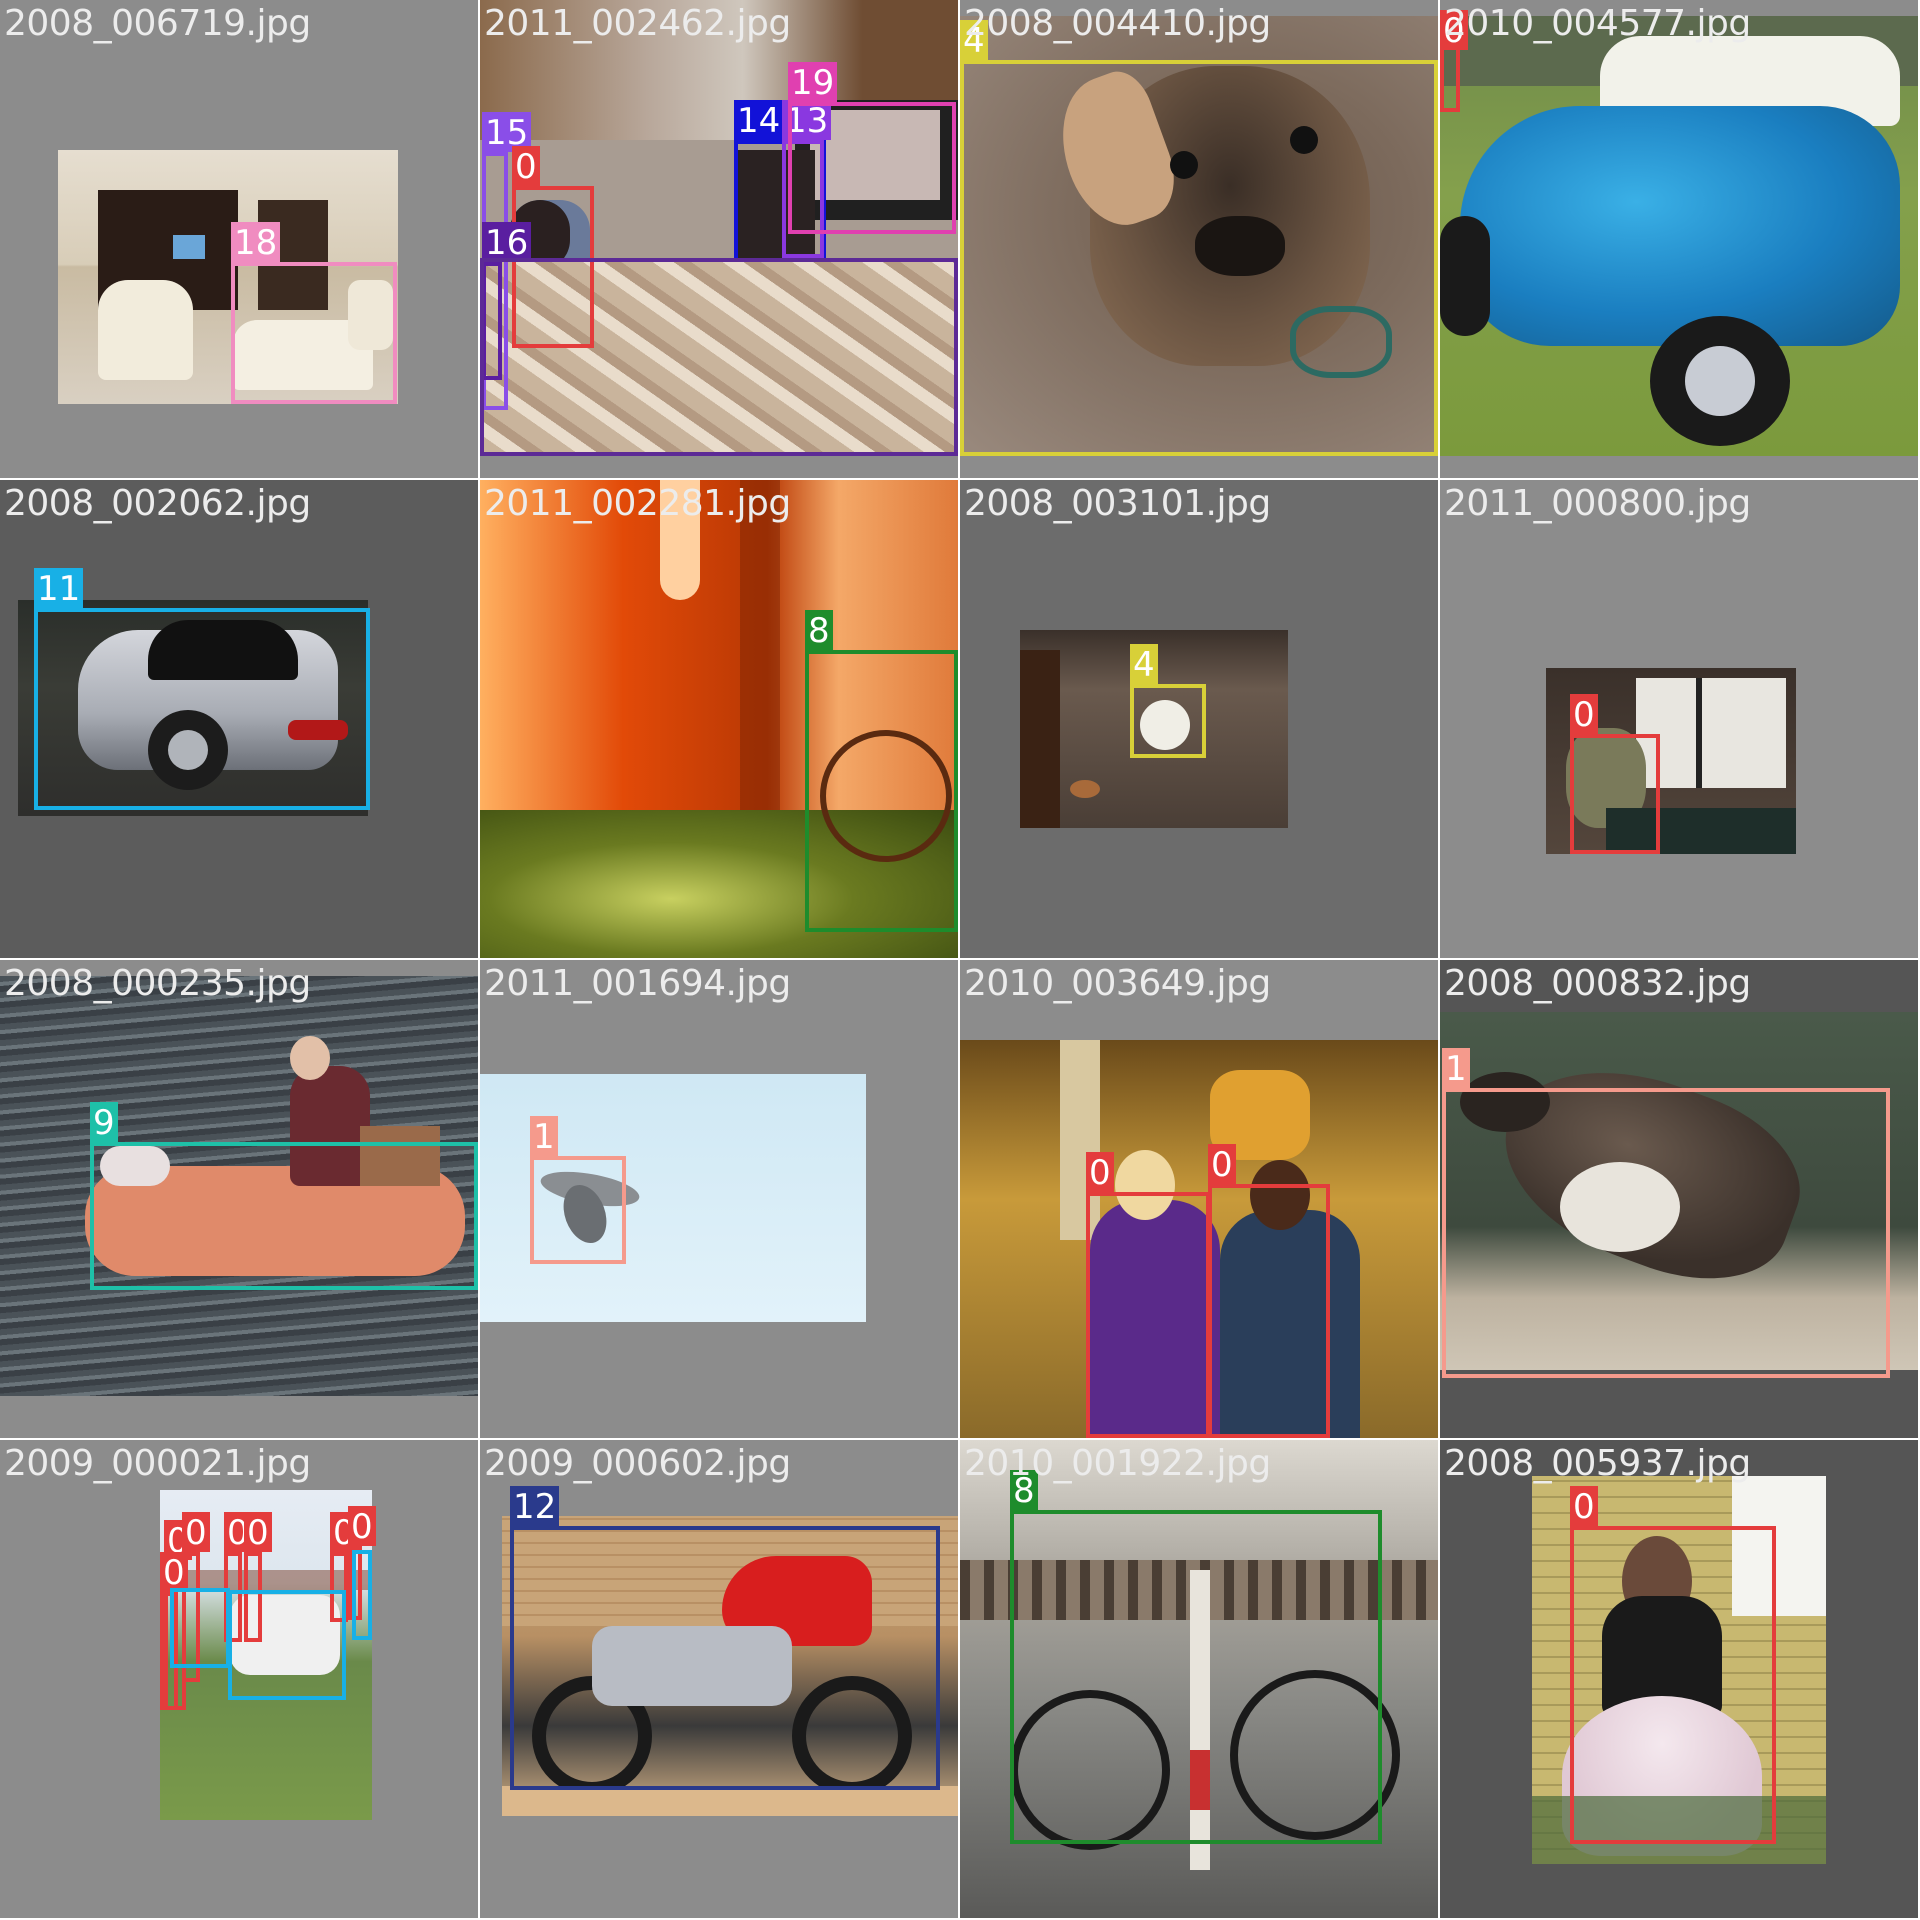  What do you see at coordinates (59, 588) in the screenshot?
I see `bbox-class-label: 11` at bounding box center [59, 588].